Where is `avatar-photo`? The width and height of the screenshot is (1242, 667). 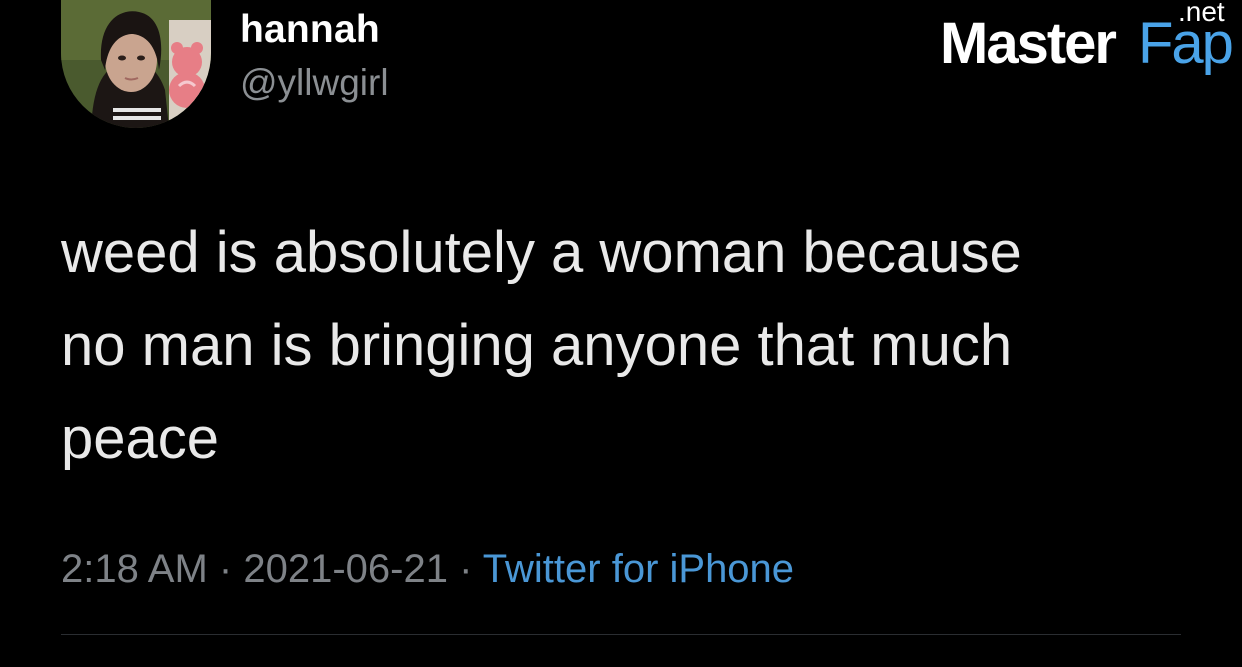 avatar-photo is located at coordinates (136, 64).